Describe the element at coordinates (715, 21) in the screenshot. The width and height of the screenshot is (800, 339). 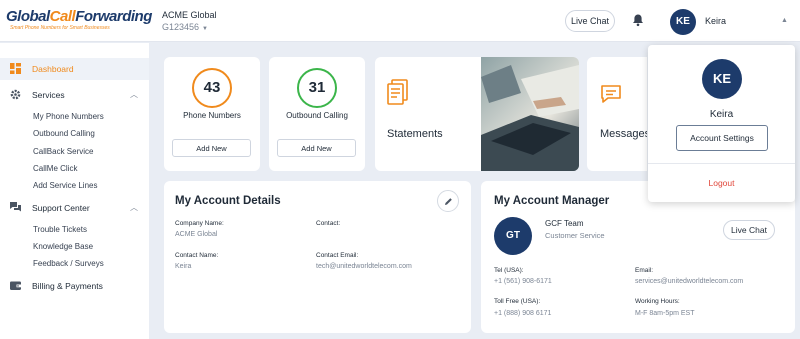
I see `user-name: Keira` at that location.